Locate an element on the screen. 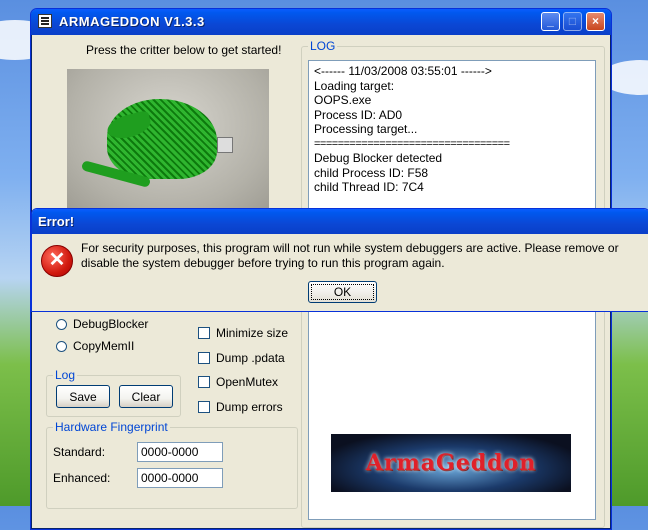  log-line: Process ID: AD0 is located at coordinates (358, 114).